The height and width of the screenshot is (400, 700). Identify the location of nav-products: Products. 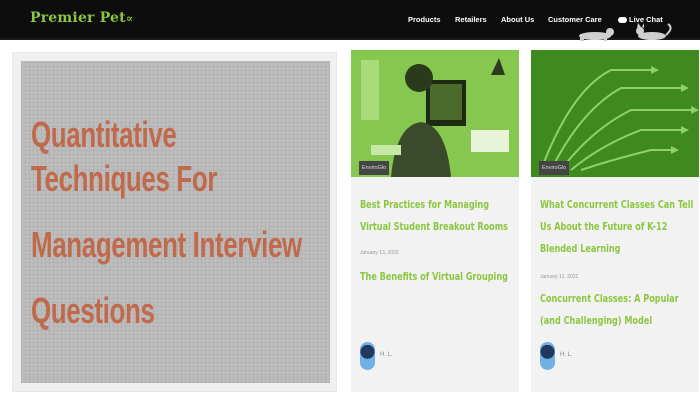
(424, 19).